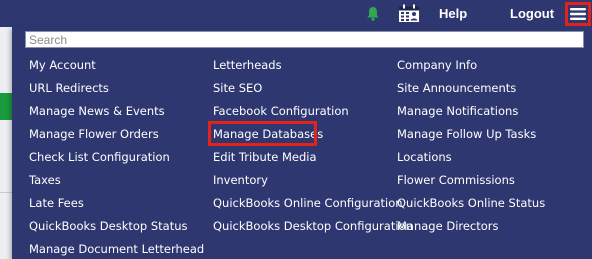 The width and height of the screenshot is (592, 259). What do you see at coordinates (296, 13) in the screenshot?
I see `top-nav-bar: Help Logout` at bounding box center [296, 13].